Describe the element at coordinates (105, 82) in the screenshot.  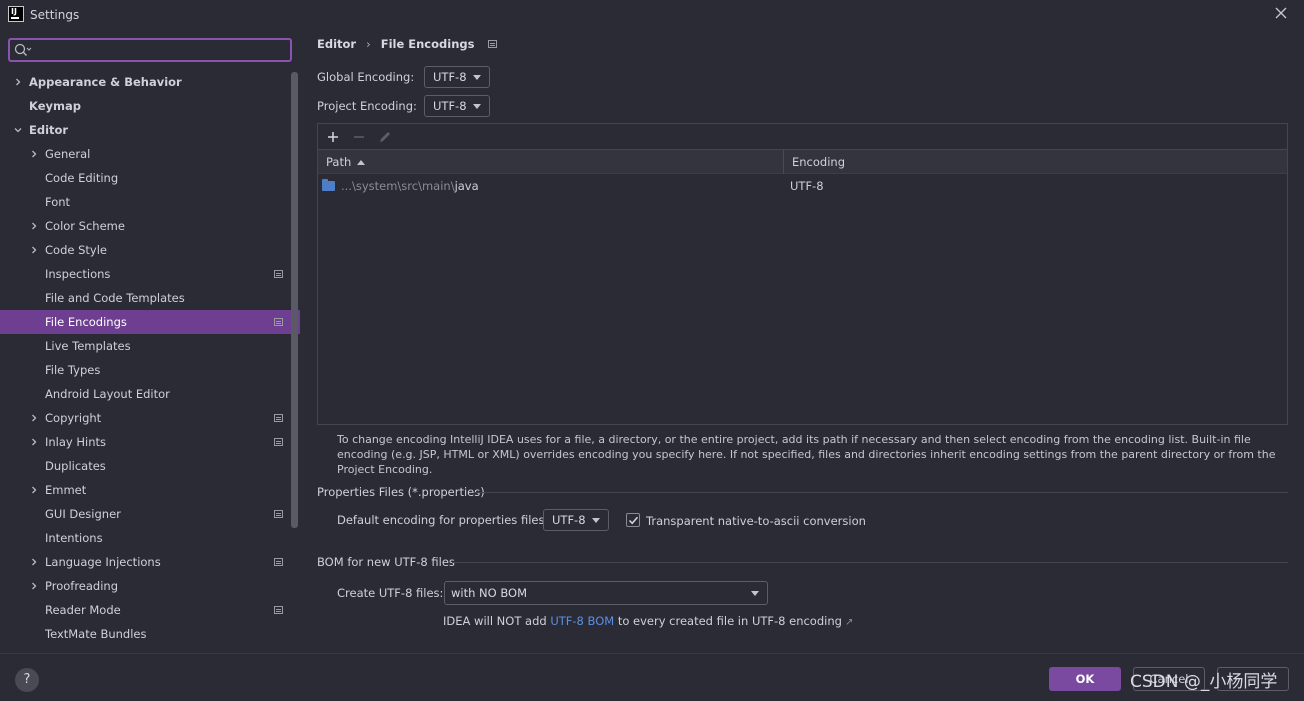
I see `sidebar-item-label: Appearance & Behavior` at that location.